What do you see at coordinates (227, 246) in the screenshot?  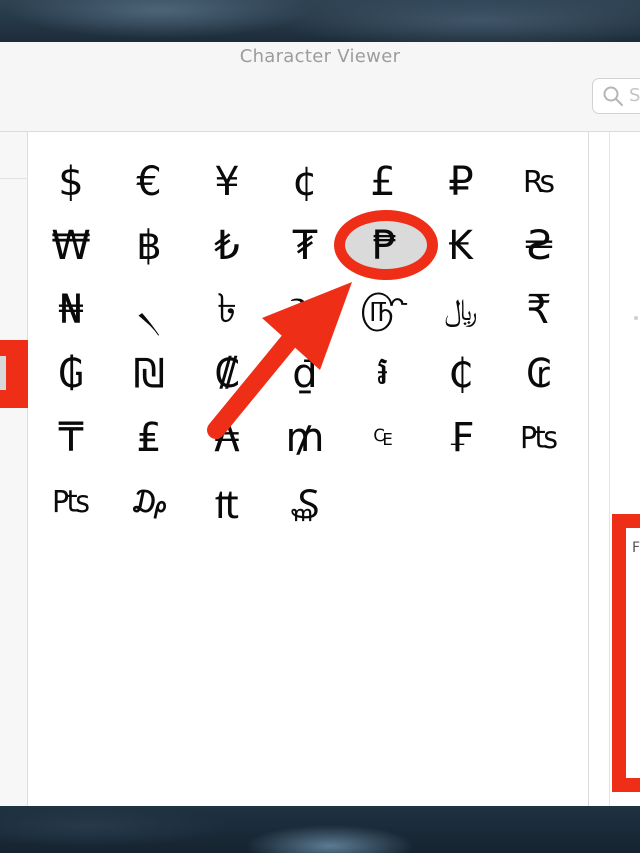 I see `char-lira: ₺` at bounding box center [227, 246].